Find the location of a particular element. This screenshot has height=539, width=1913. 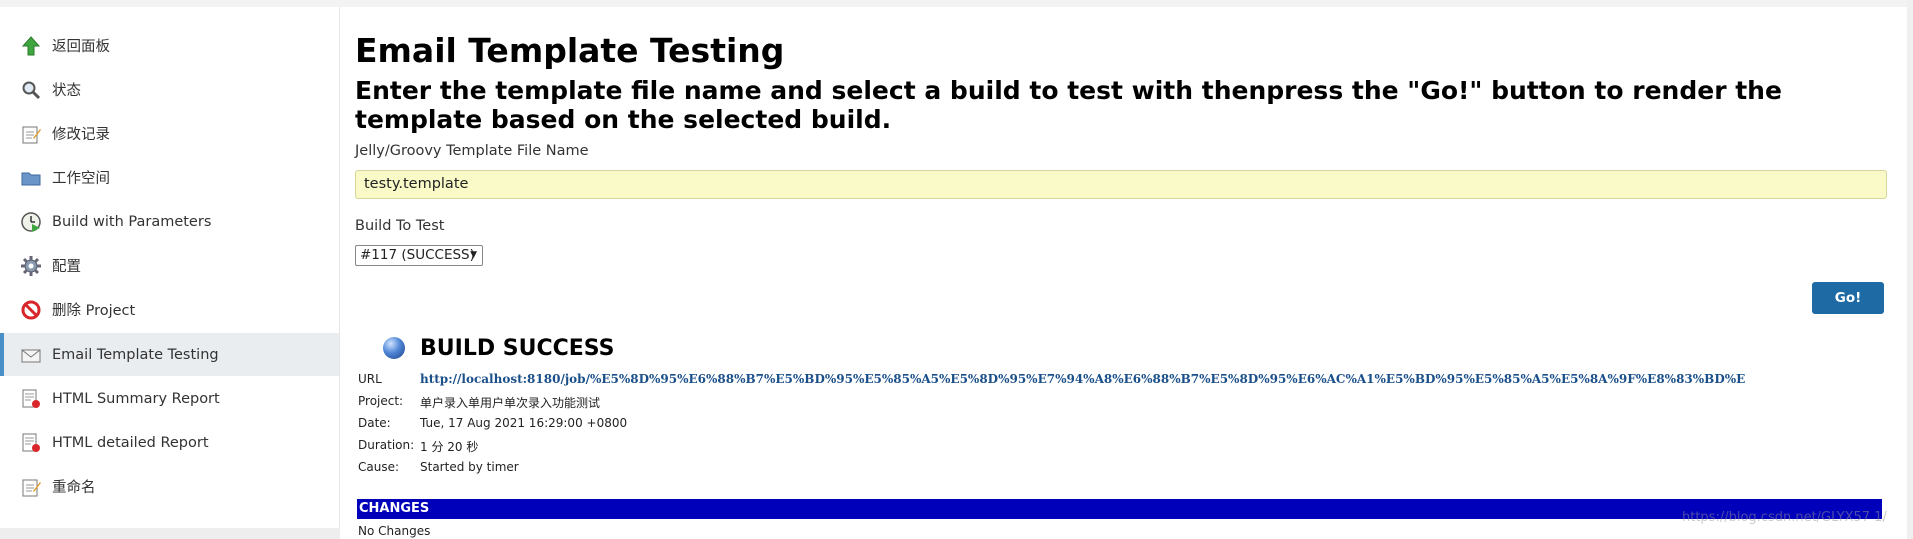

sidebar-item-changes: 修改记录 is located at coordinates (169, 133).